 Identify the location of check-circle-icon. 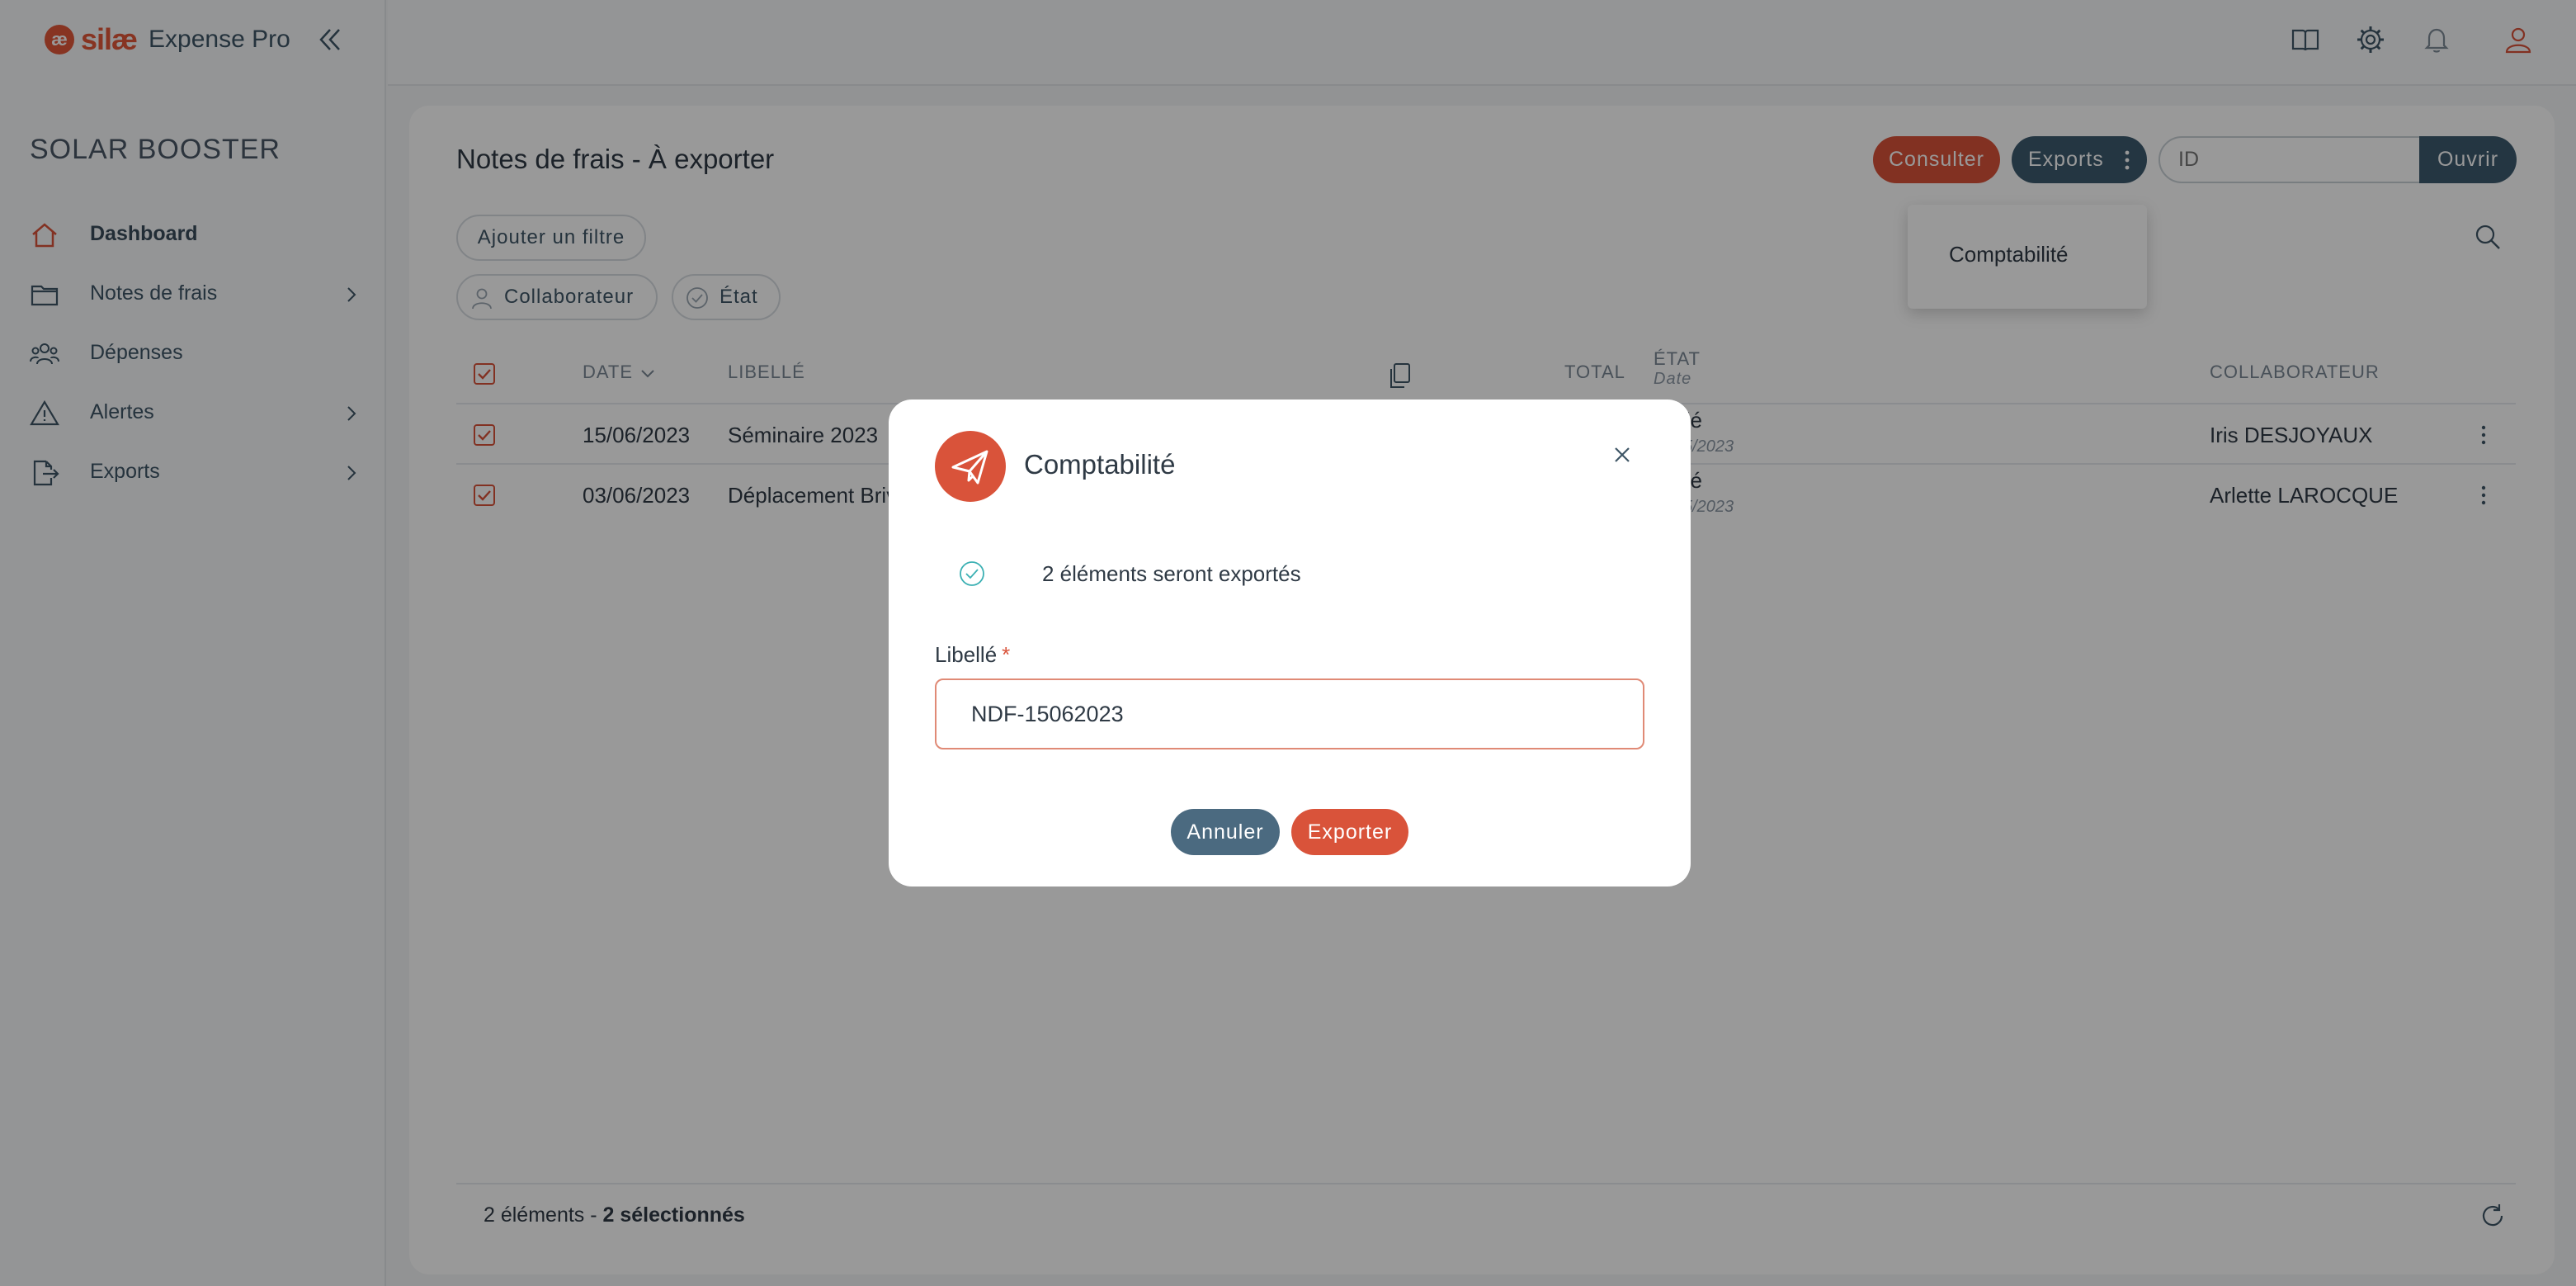
(972, 574).